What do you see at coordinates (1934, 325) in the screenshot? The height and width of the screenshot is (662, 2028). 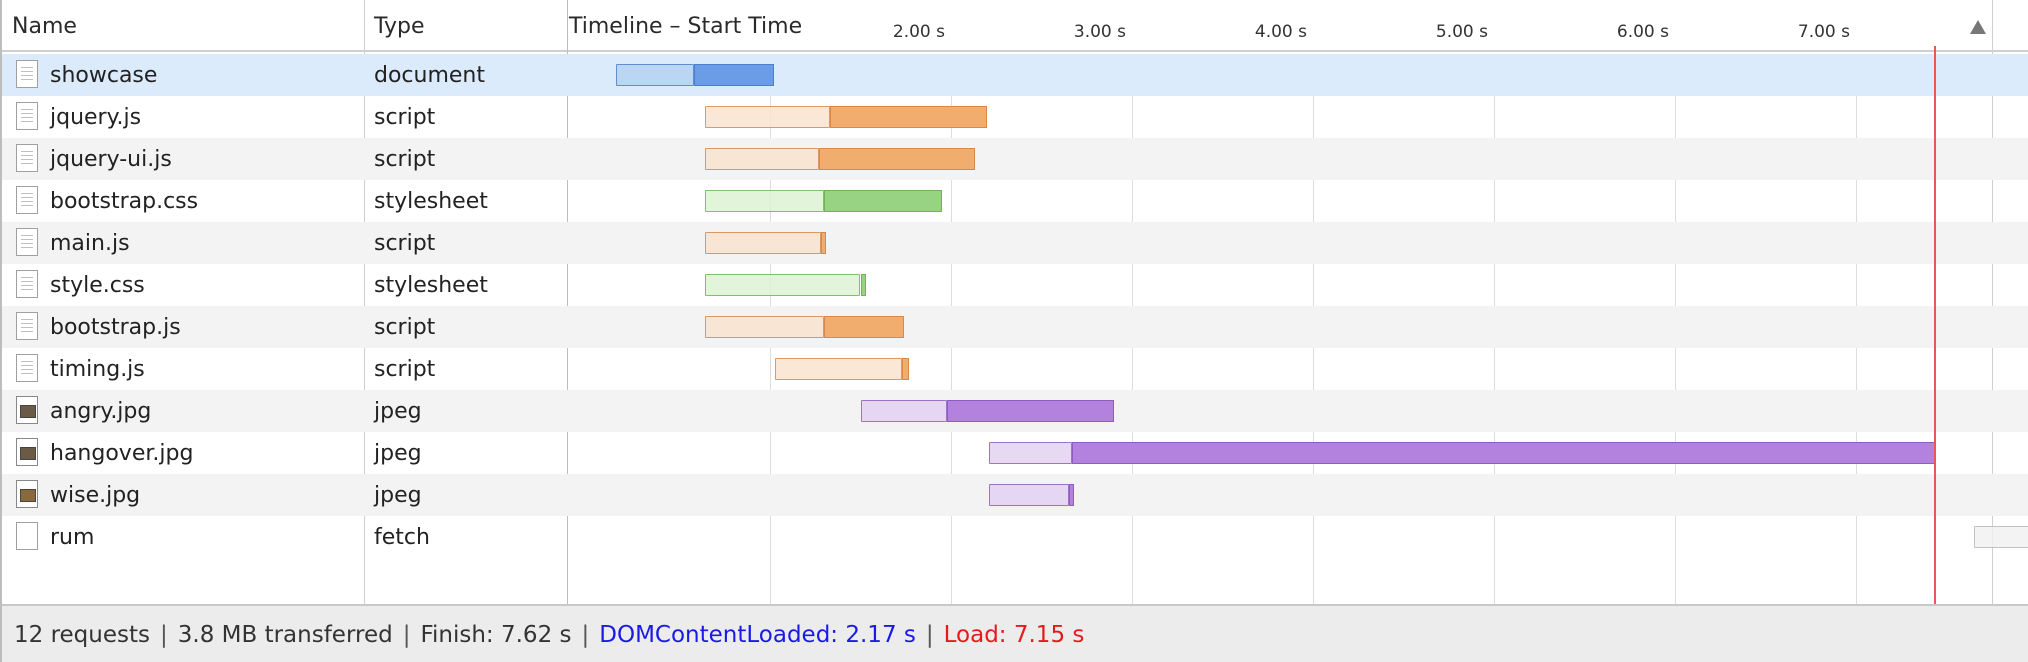 I see `load-event-marker` at bounding box center [1934, 325].